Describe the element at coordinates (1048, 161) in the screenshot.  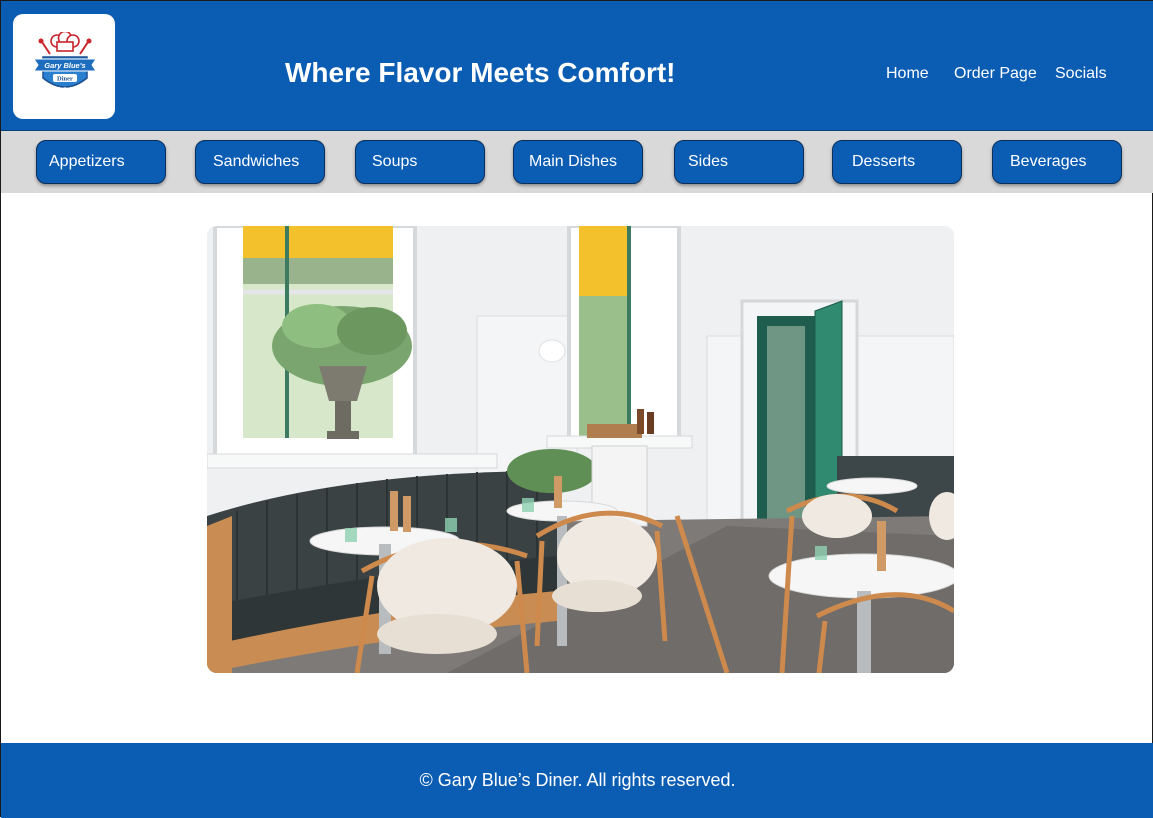
I see `category-label: Beverages` at that location.